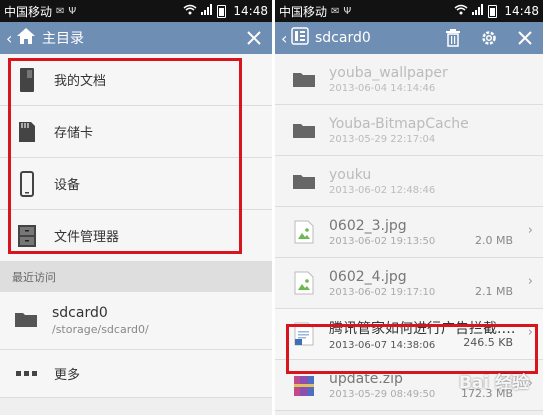  What do you see at coordinates (27, 132) in the screenshot?
I see `sd-card-icon` at bounding box center [27, 132].